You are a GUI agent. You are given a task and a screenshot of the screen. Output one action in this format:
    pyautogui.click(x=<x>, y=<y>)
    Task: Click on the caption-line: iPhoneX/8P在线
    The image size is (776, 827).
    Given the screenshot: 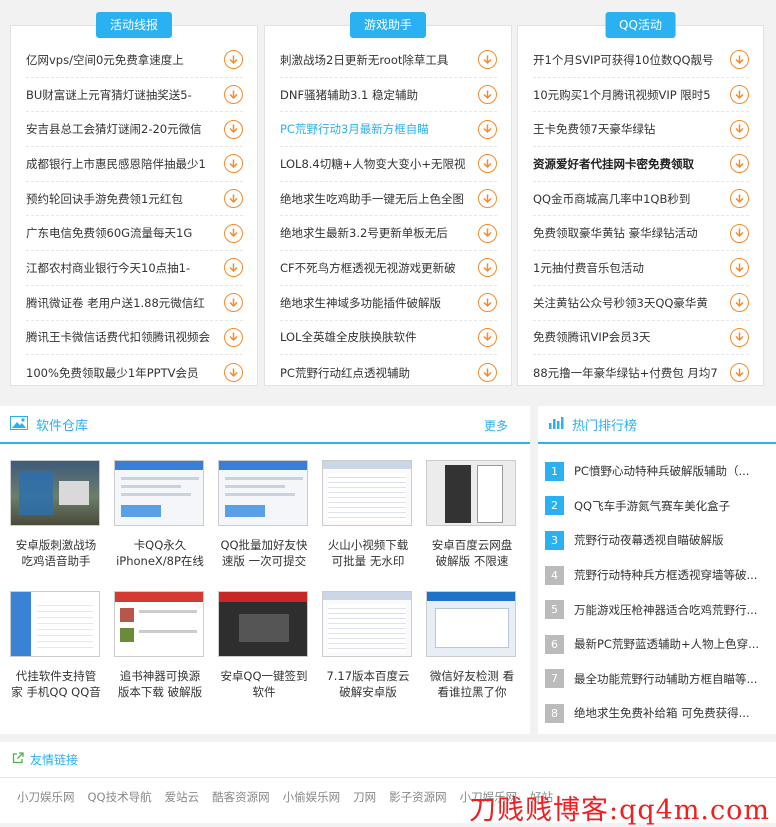 What is the action you would take?
    pyautogui.click(x=160, y=561)
    